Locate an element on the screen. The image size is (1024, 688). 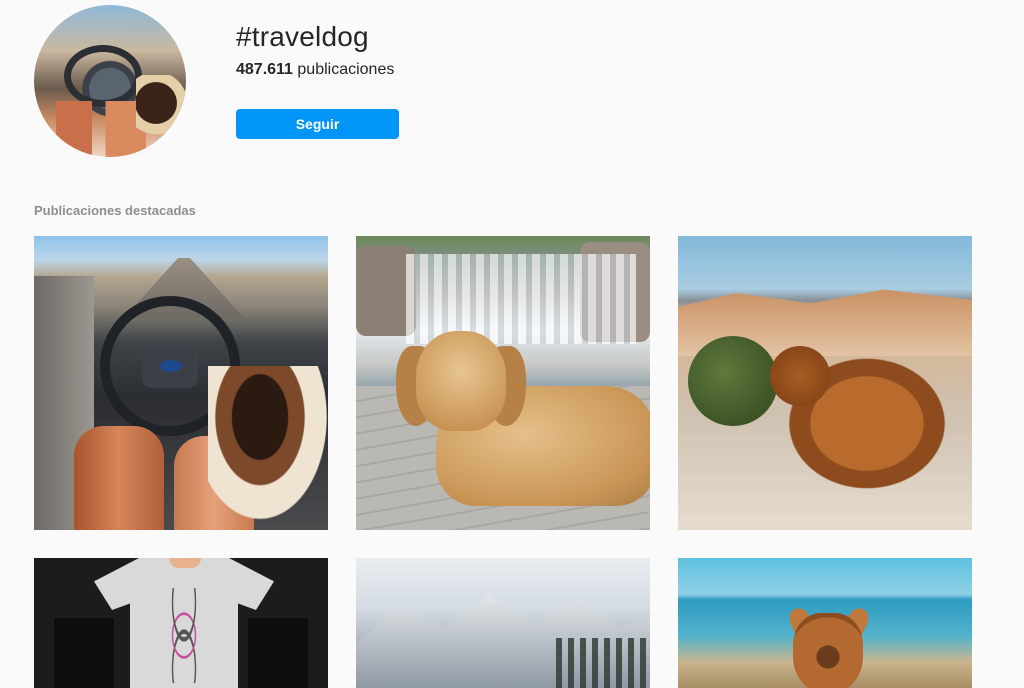
neck-graphic is located at coordinates (185, 563).